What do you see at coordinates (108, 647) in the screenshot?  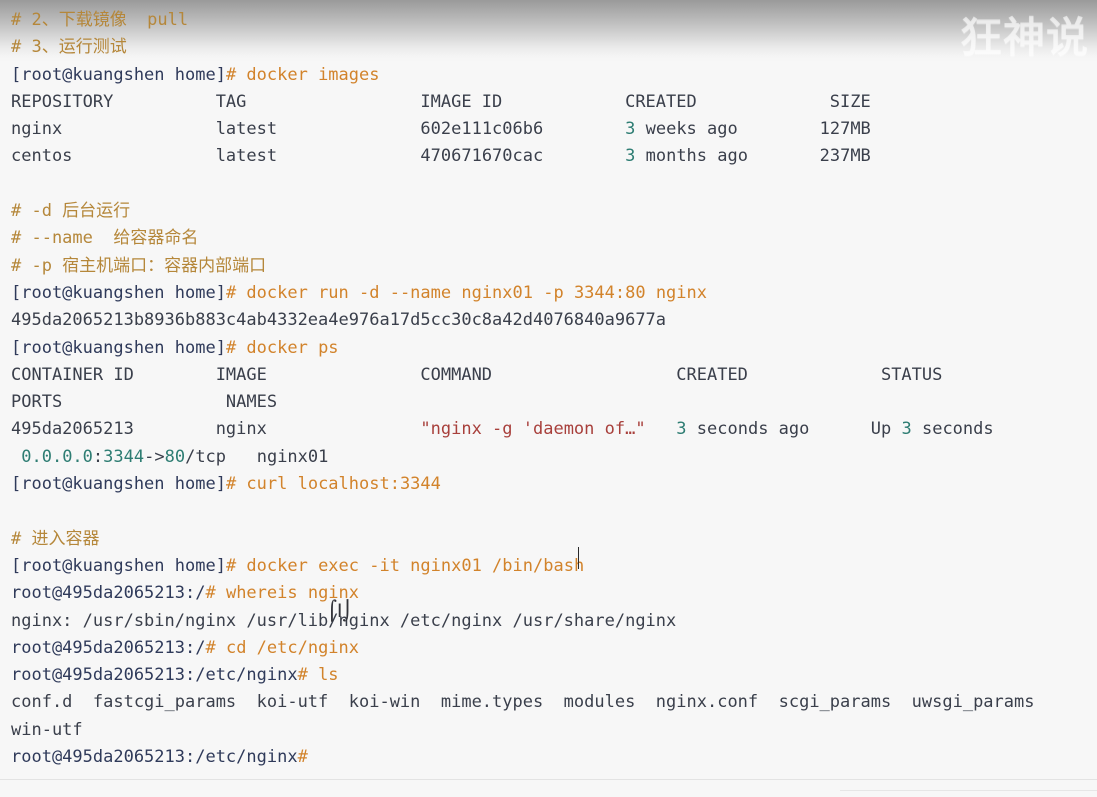 I see `prompt-cd-seg-0: root@495da2065213:/` at bounding box center [108, 647].